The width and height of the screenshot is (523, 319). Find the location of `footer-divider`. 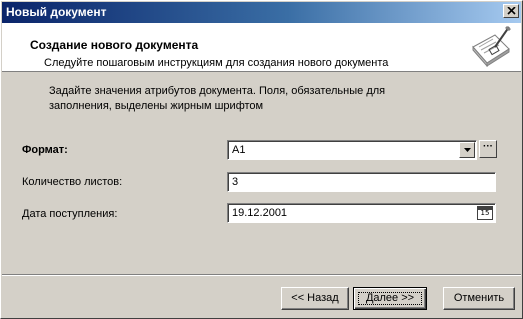

footer-divider is located at coordinates (261, 275).